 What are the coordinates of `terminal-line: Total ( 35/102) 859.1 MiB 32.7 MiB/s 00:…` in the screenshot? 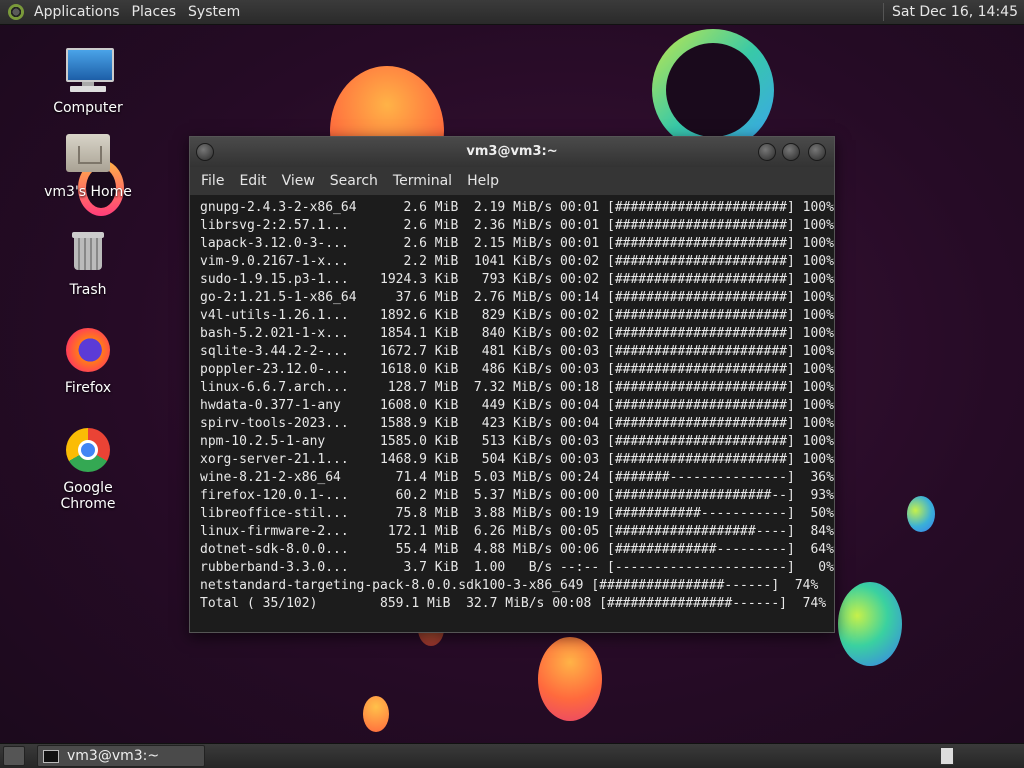 It's located at (513, 603).